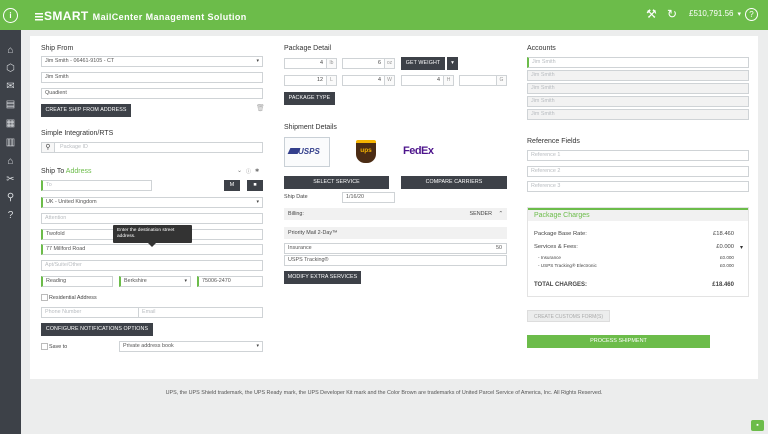  What do you see at coordinates (77, 281) in the screenshot?
I see `city-field: Reading` at bounding box center [77, 281].